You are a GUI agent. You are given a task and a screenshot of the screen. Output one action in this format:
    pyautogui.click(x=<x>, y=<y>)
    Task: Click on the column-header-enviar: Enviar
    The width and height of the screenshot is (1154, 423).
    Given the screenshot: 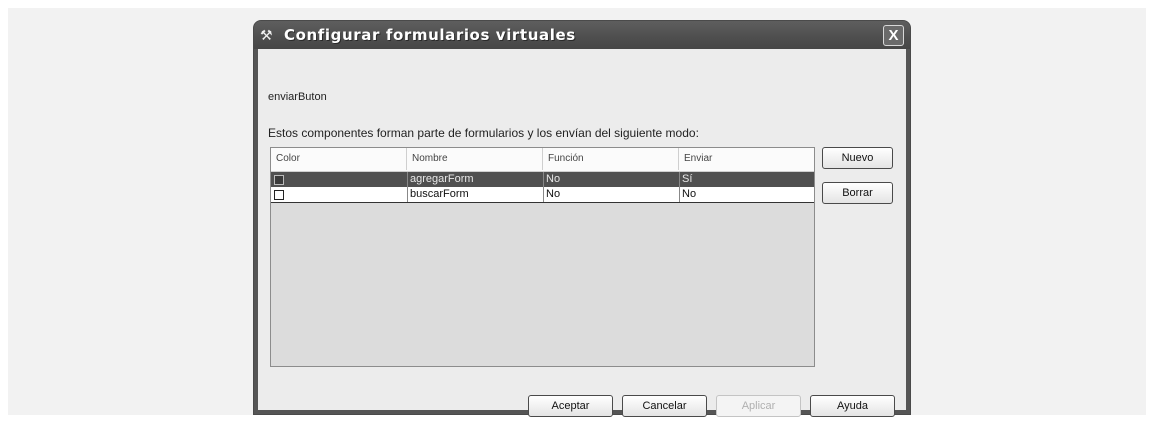 What is the action you would take?
    pyautogui.click(x=746, y=159)
    